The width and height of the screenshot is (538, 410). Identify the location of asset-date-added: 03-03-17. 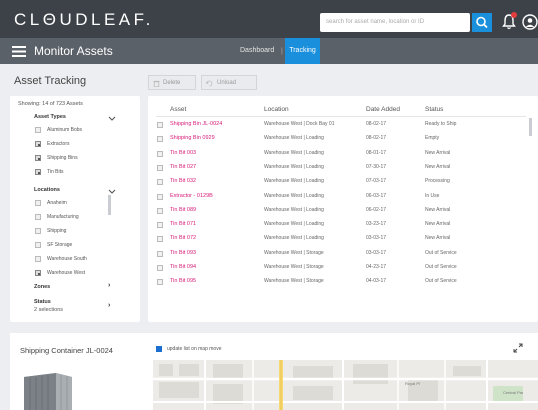
(376, 238).